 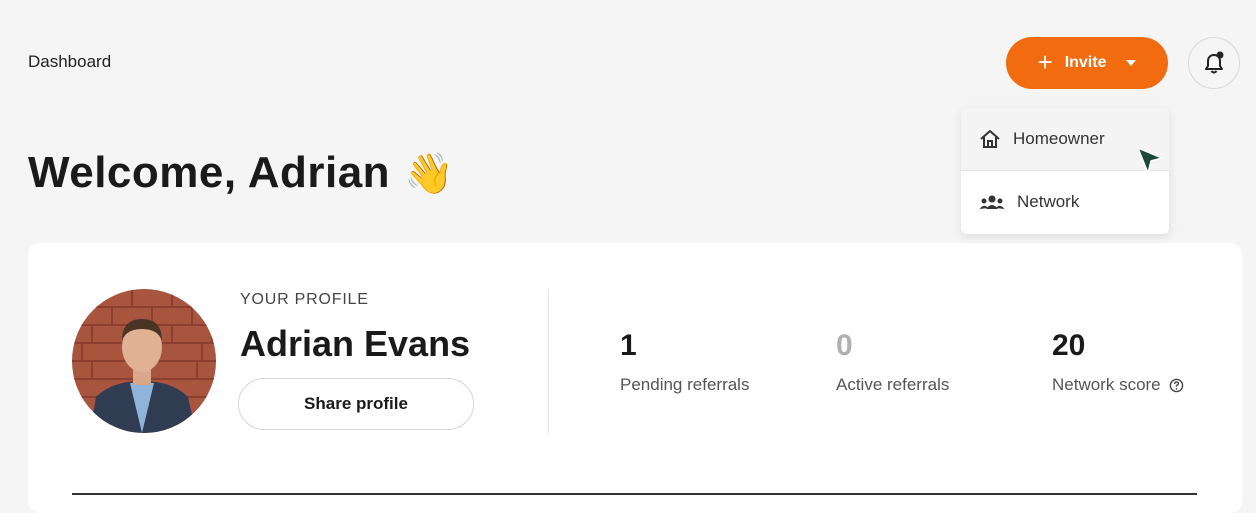 I want to click on menu-item-label: Homeowner, so click(x=1059, y=138).